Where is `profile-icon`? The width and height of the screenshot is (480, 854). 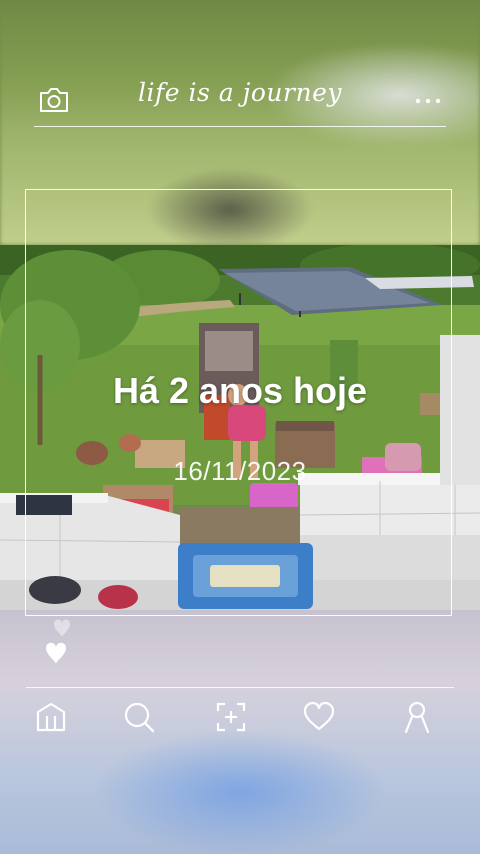 profile-icon is located at coordinates (417, 717).